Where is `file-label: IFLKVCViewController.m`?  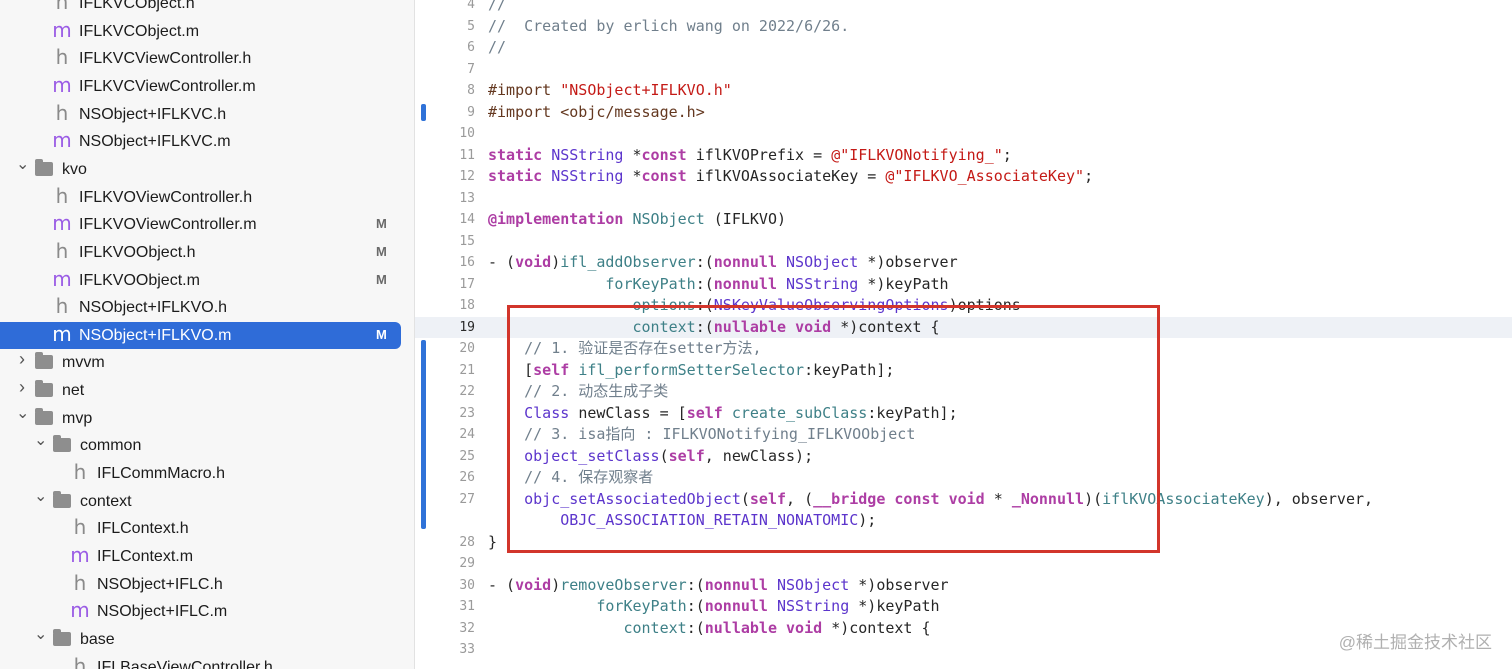
file-label: IFLKVCViewController.m is located at coordinates (167, 86).